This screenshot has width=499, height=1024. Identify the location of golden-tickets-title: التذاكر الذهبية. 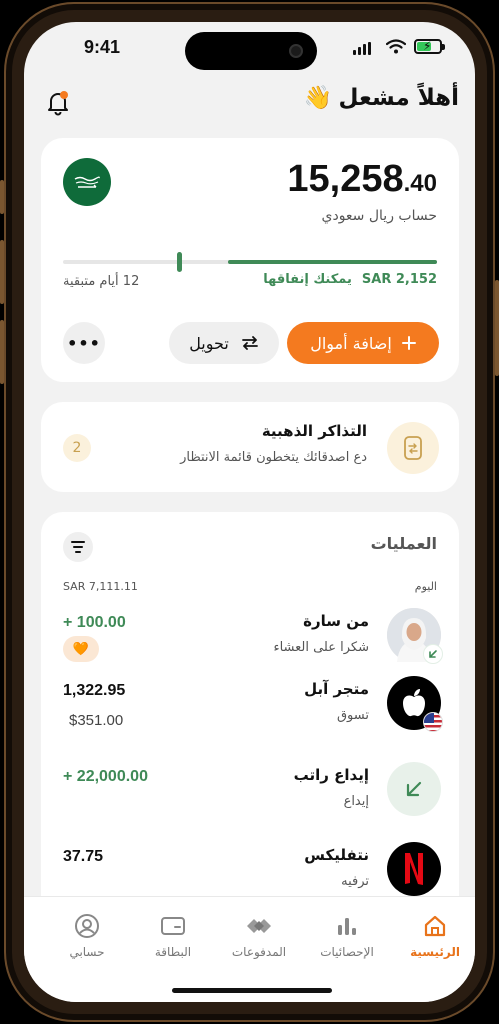
(314, 431).